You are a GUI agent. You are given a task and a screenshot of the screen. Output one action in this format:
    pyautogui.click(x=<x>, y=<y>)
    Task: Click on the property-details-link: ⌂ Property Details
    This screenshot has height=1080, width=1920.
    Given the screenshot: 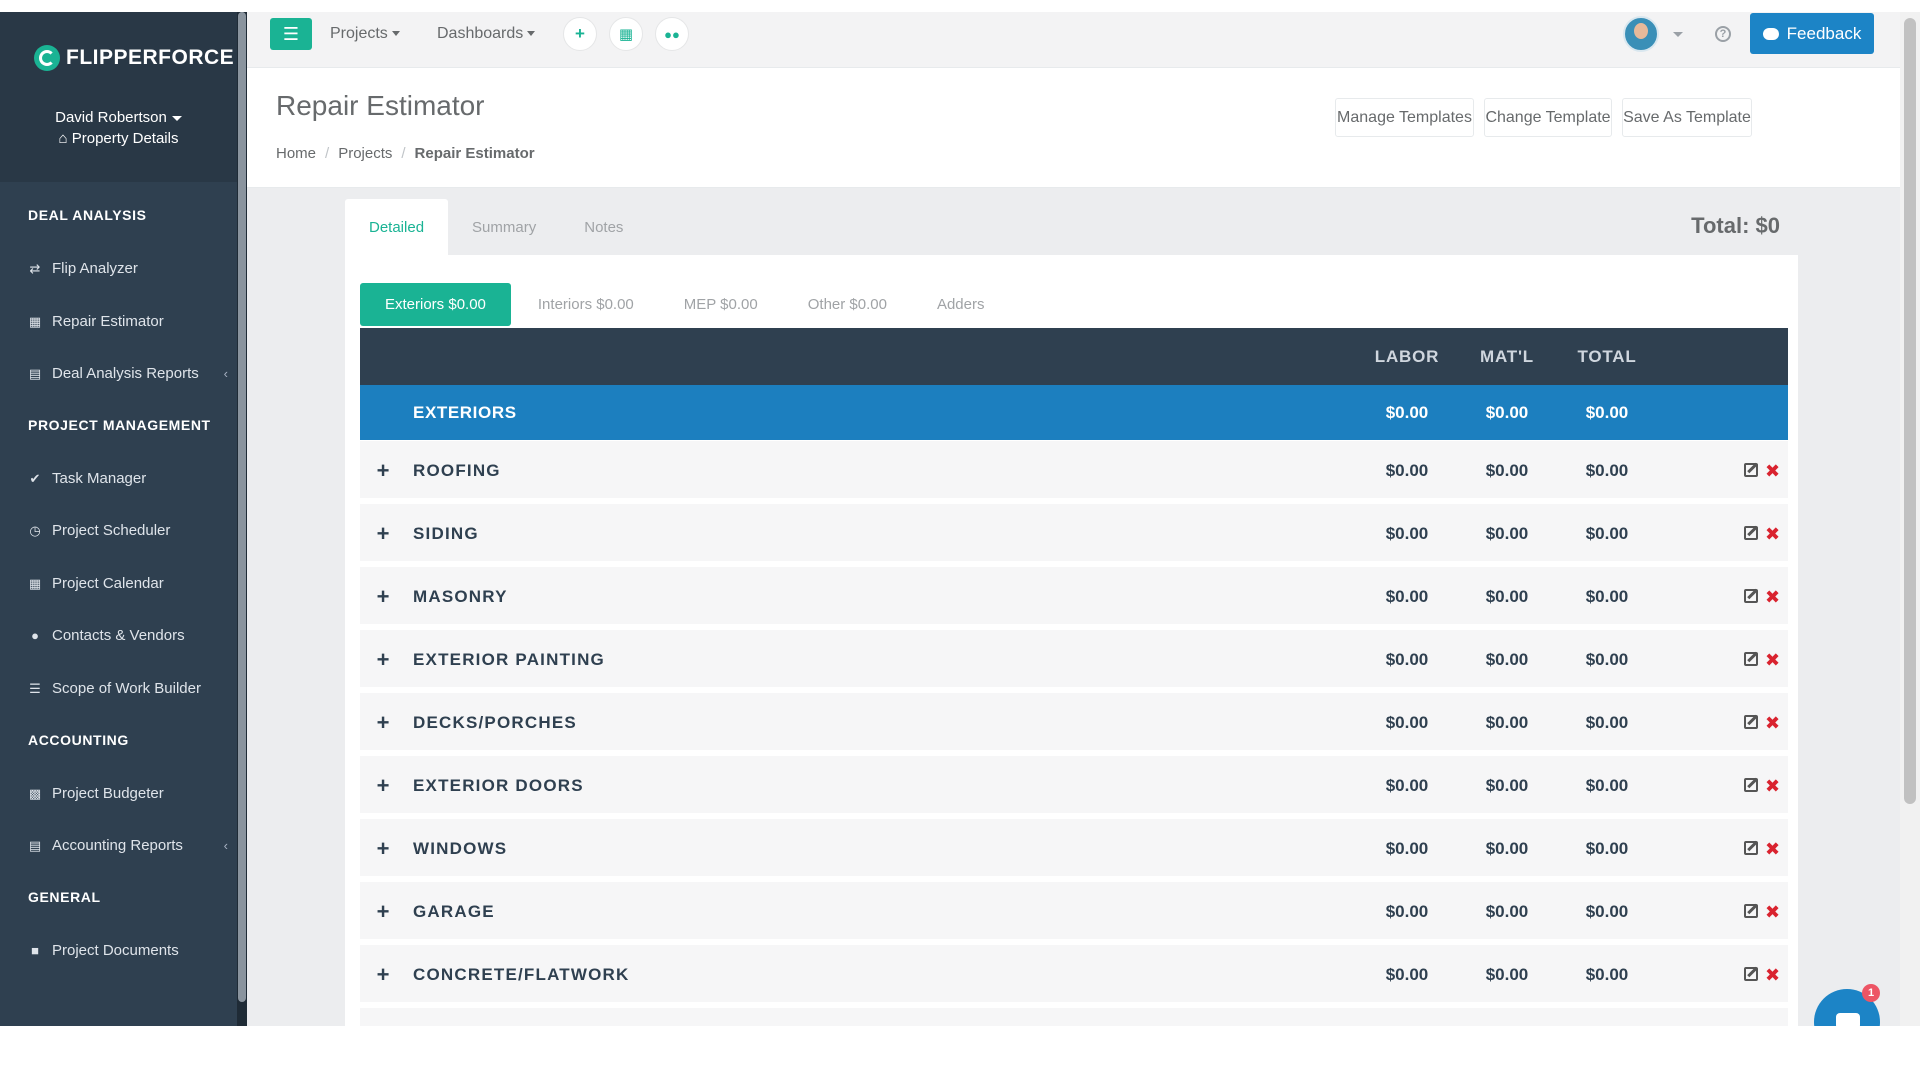 What is the action you would take?
    pyautogui.click(x=118, y=138)
    